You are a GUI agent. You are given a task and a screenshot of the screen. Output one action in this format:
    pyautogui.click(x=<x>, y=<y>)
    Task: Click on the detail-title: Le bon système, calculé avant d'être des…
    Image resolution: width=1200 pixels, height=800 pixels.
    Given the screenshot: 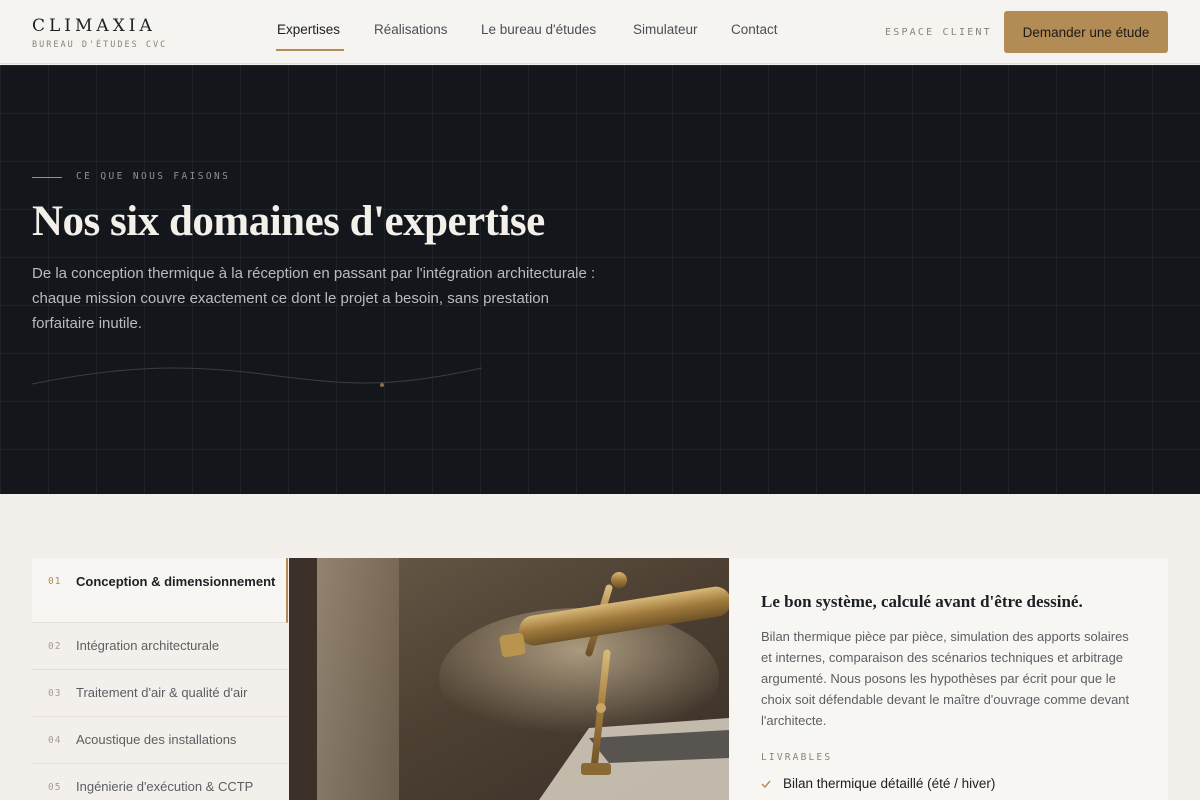 What is the action you would take?
    pyautogui.click(x=922, y=601)
    